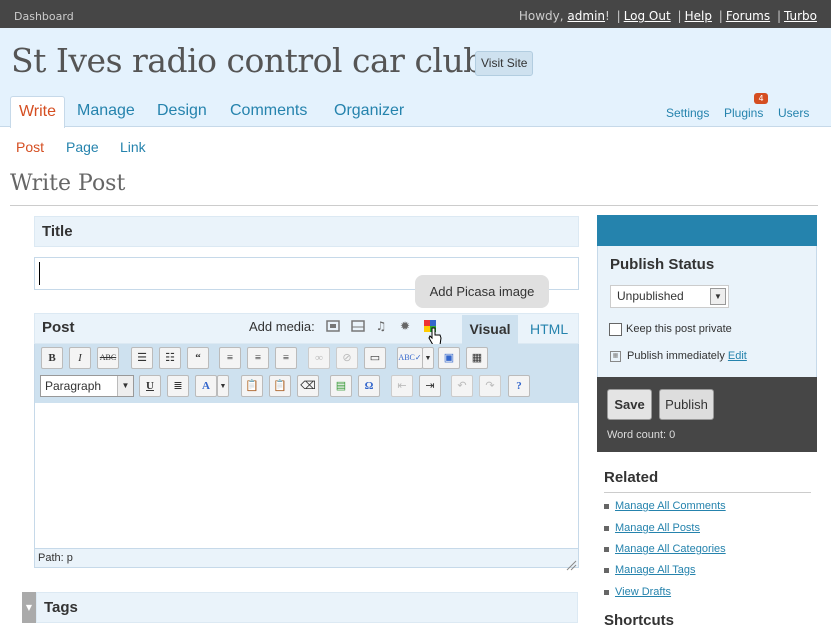 The width and height of the screenshot is (831, 631). What do you see at coordinates (586, 16) in the screenshot?
I see `user-link: admin` at bounding box center [586, 16].